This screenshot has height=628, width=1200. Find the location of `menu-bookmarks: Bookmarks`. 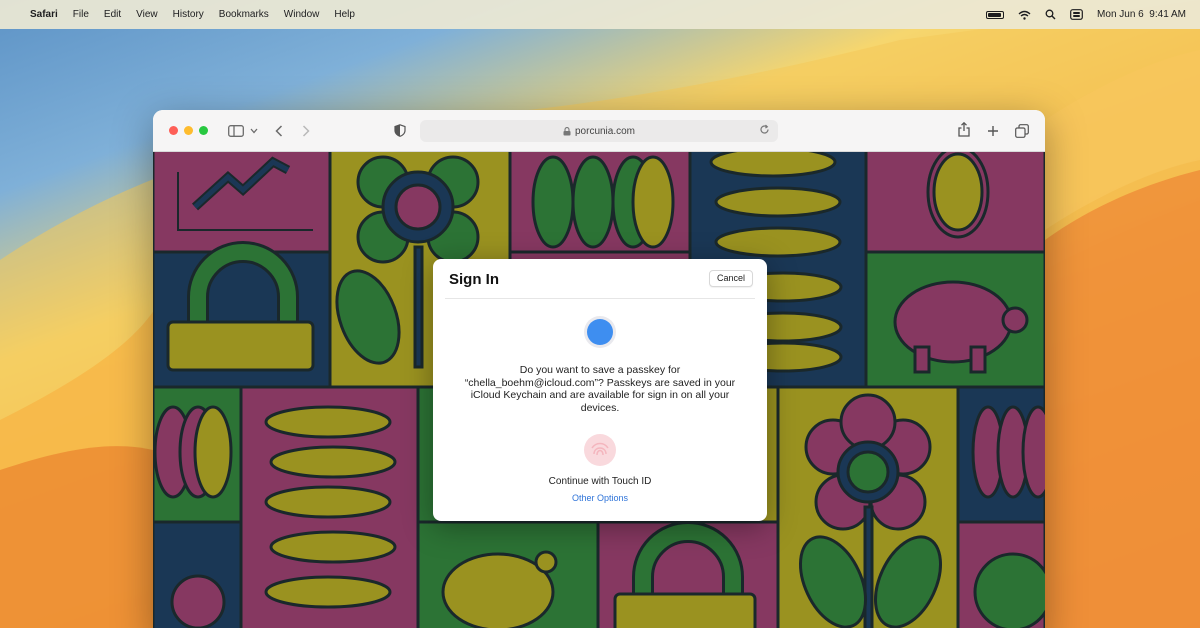

menu-bookmarks: Bookmarks is located at coordinates (244, 14).